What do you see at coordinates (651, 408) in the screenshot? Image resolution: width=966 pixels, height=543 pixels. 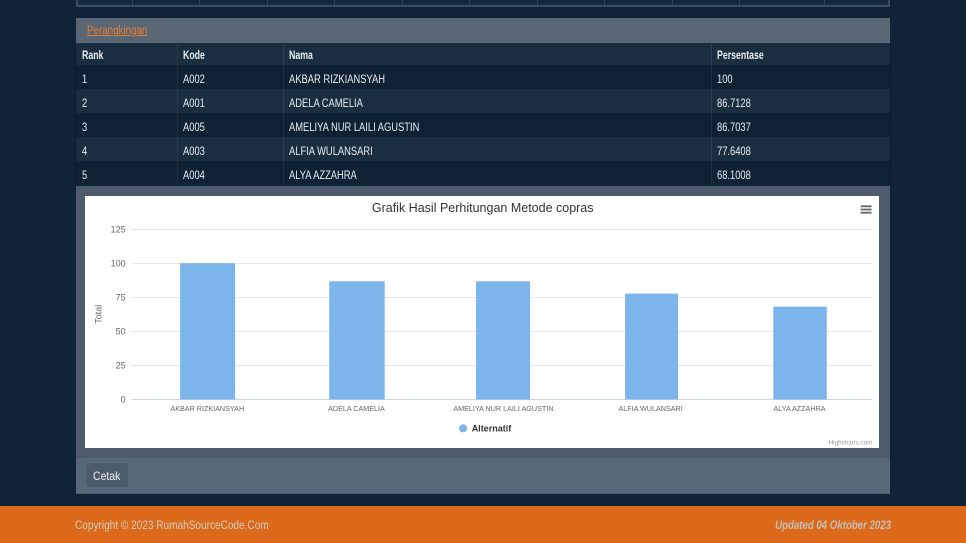 I see `svg-text: ALFIA WULANSARI` at bounding box center [651, 408].